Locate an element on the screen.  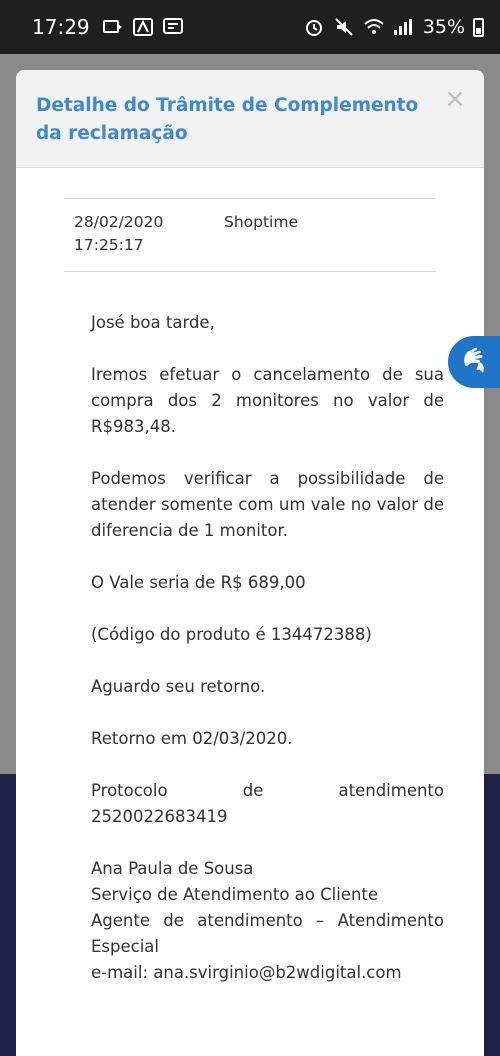
message-paragraph: (Código do produto é 134472388) is located at coordinates (231, 634).